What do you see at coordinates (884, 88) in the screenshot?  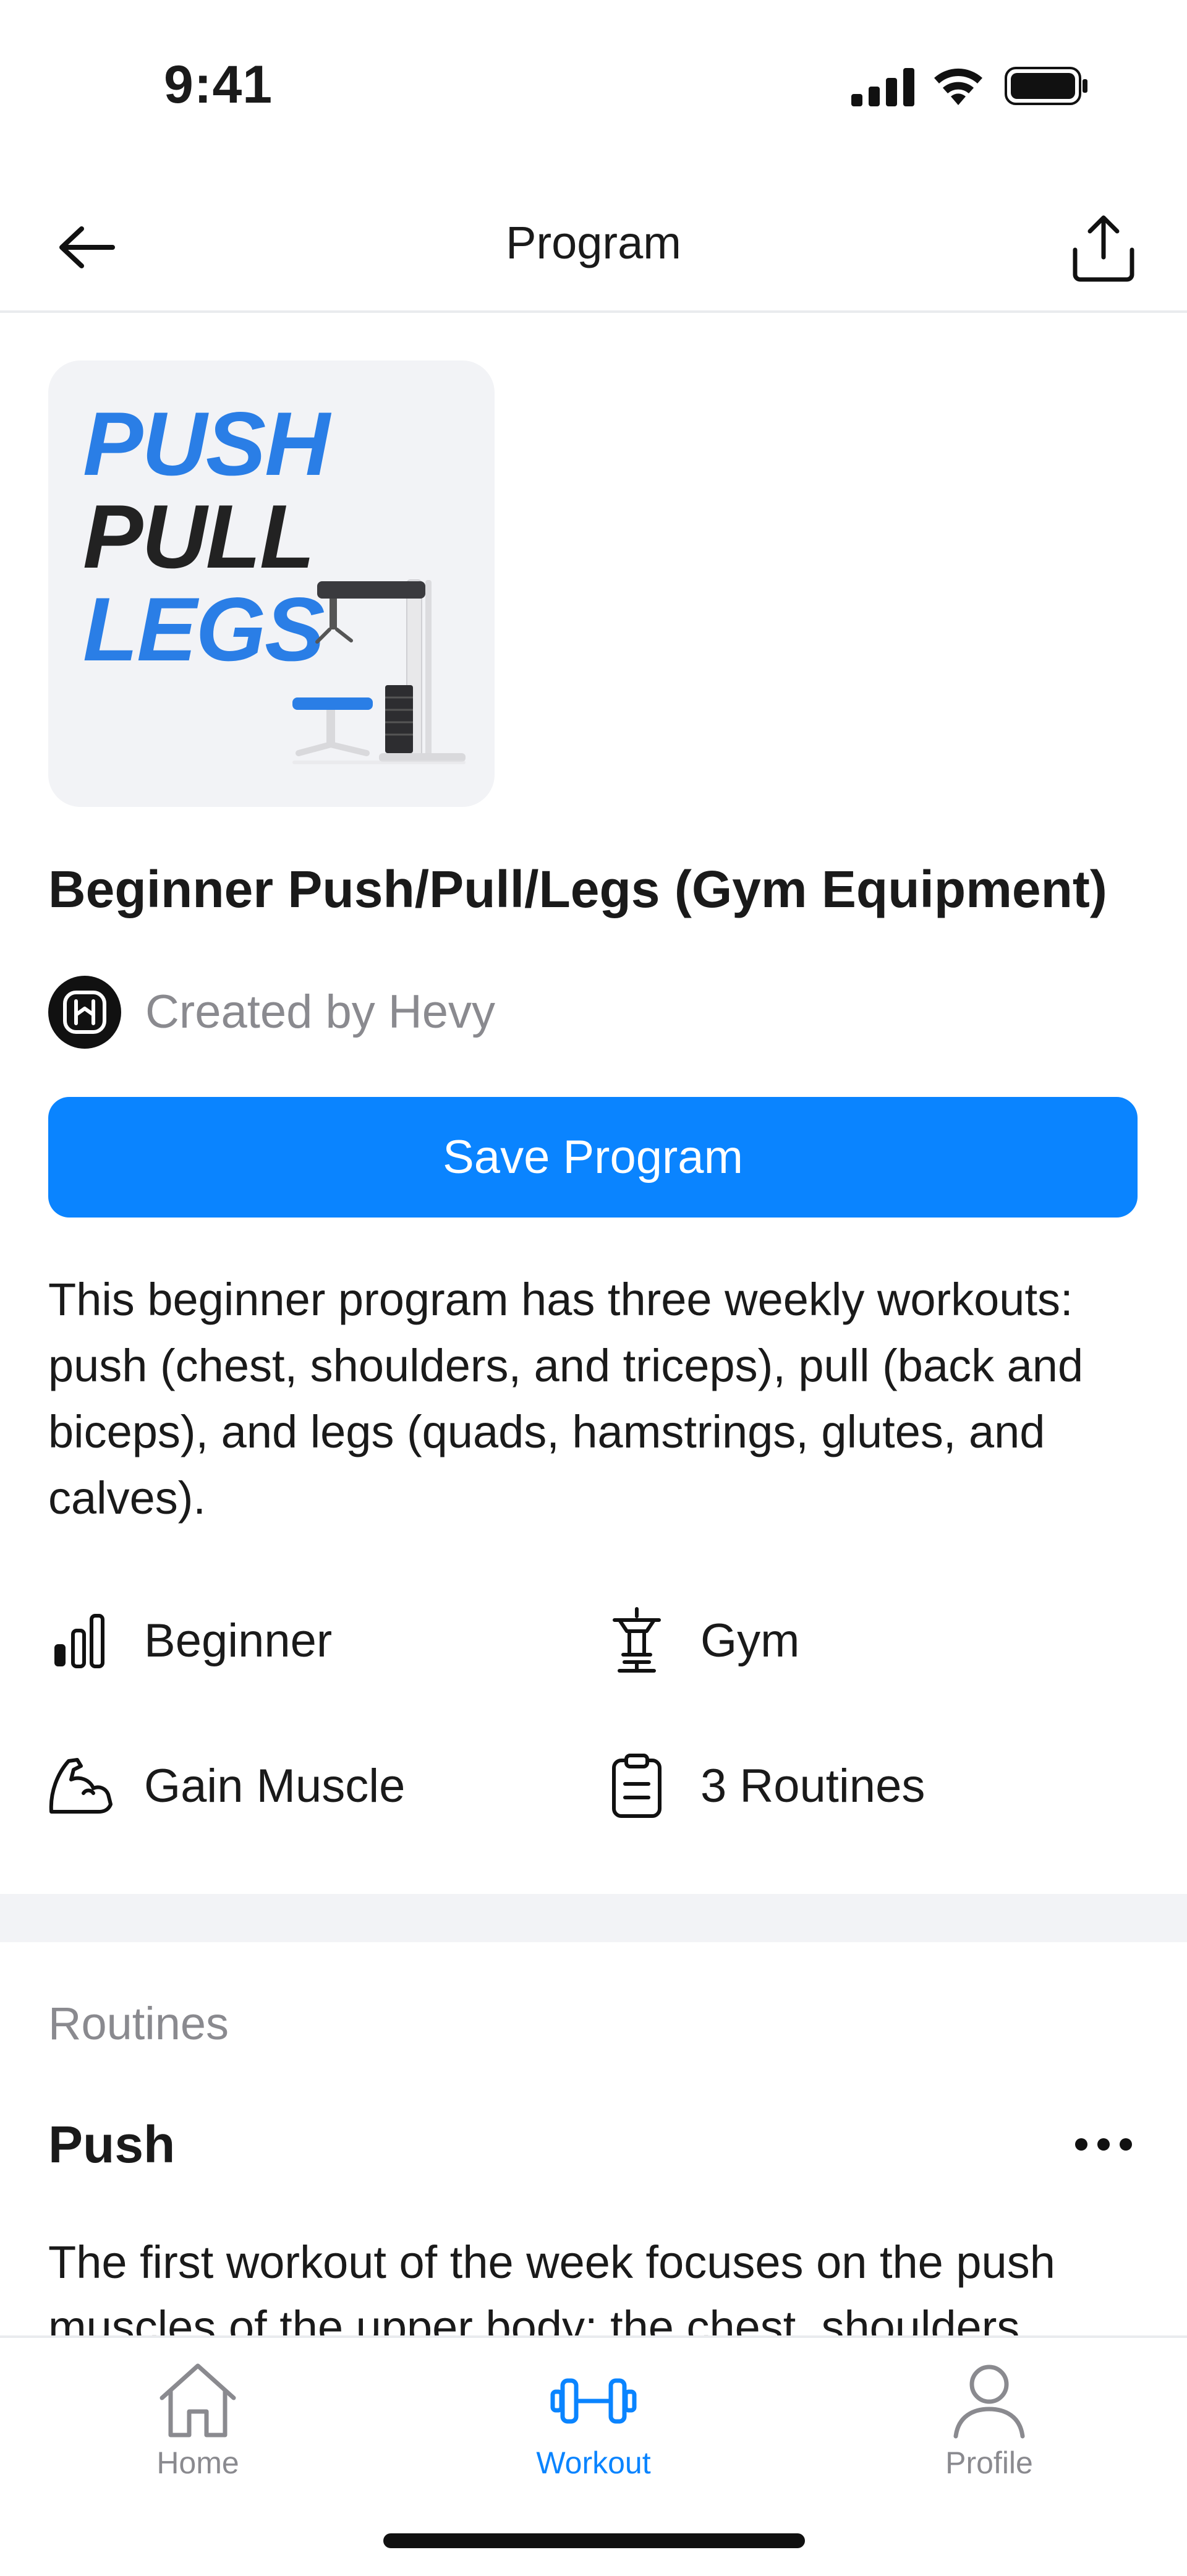 I see `cellular-signal-icon` at bounding box center [884, 88].